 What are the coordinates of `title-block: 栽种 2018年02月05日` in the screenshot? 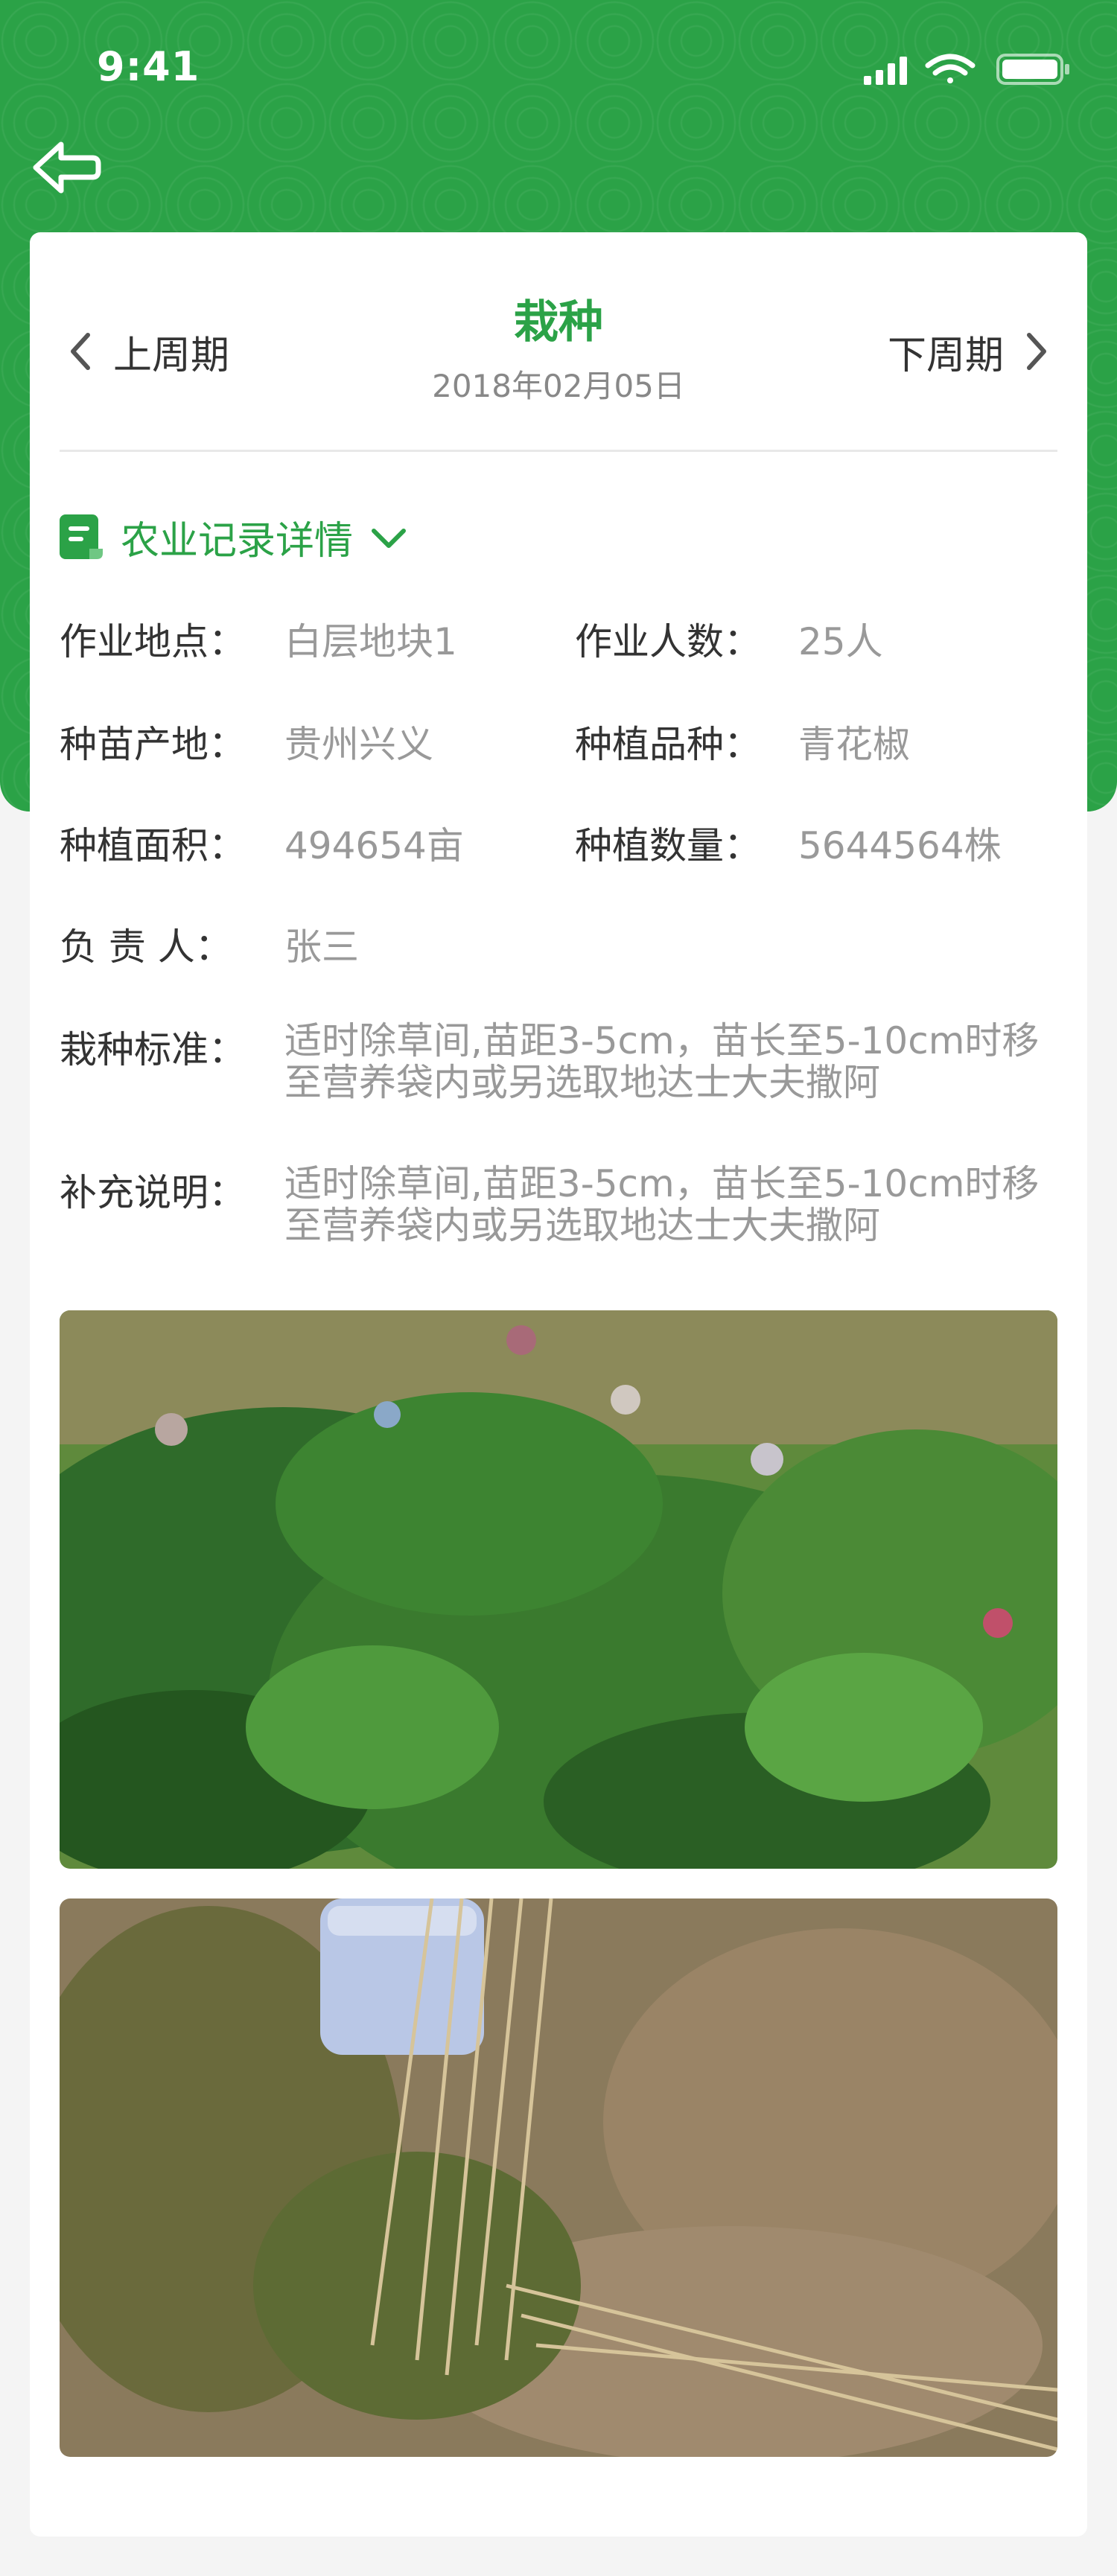 It's located at (558, 346).